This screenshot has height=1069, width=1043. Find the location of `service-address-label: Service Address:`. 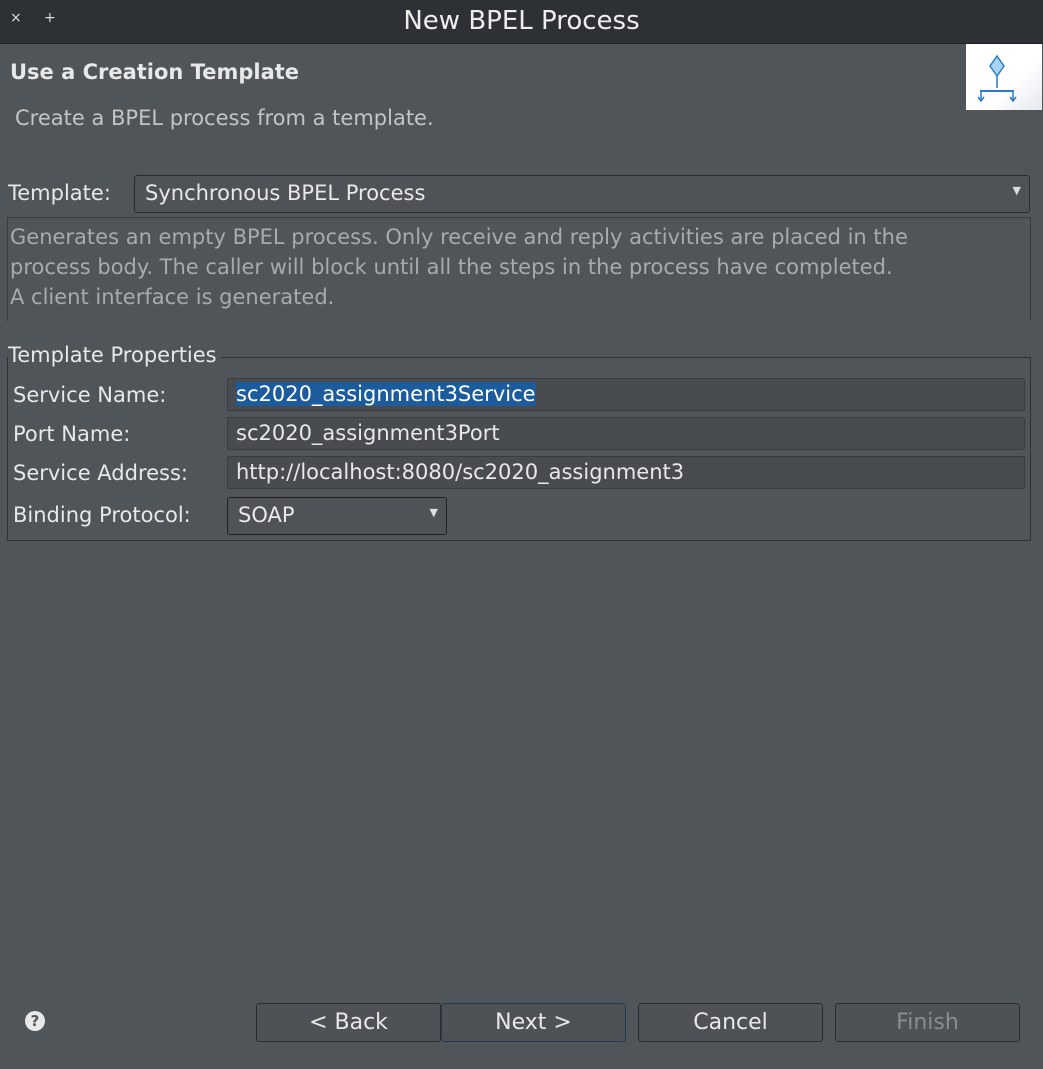

service-address-label: Service Address: is located at coordinates (100, 473).